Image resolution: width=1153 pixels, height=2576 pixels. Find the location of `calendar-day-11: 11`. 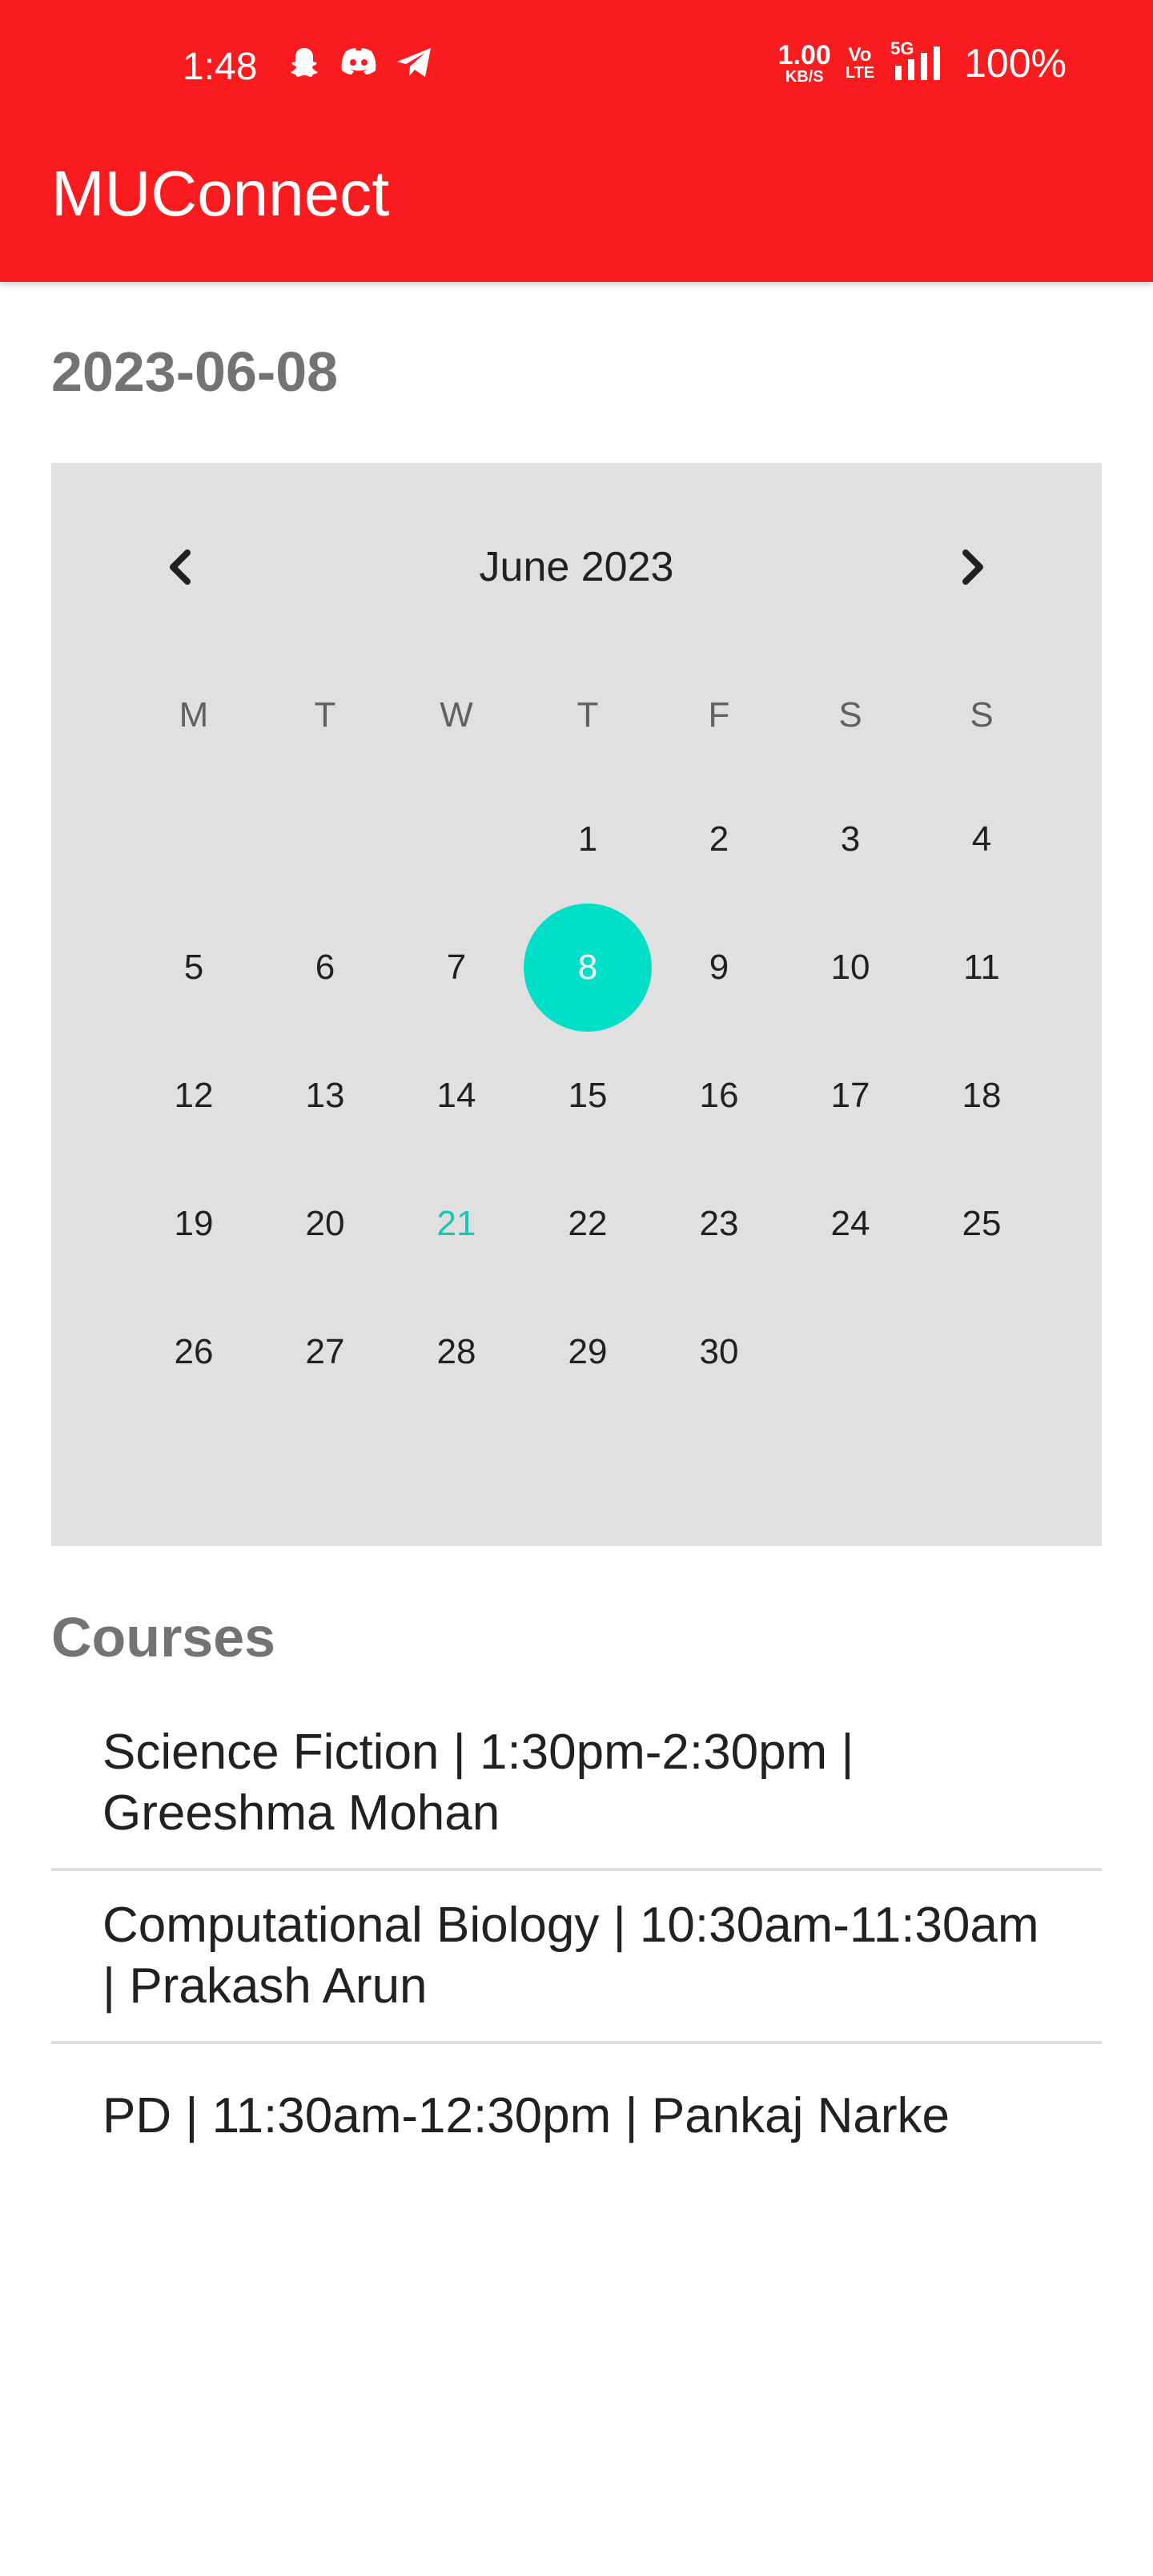

calendar-day-11: 11 is located at coordinates (982, 968).